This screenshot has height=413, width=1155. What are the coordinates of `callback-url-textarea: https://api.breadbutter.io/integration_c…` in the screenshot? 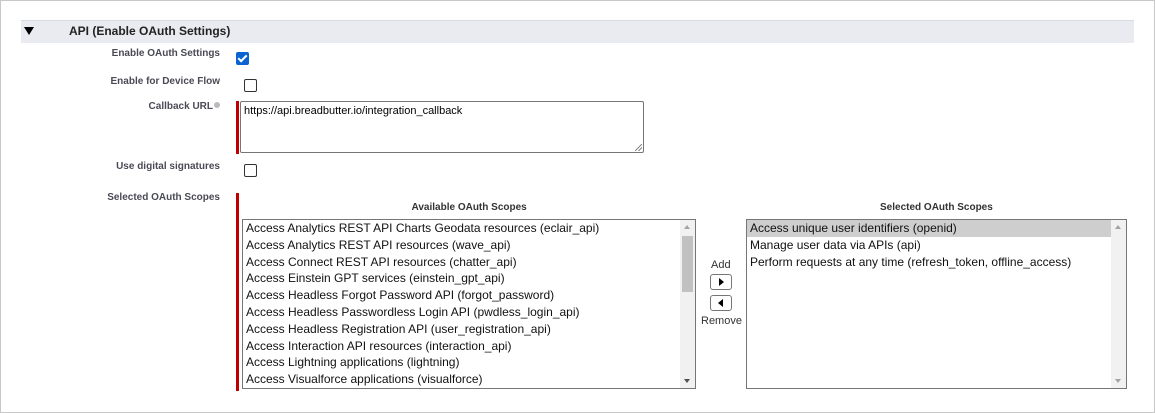 It's located at (442, 127).